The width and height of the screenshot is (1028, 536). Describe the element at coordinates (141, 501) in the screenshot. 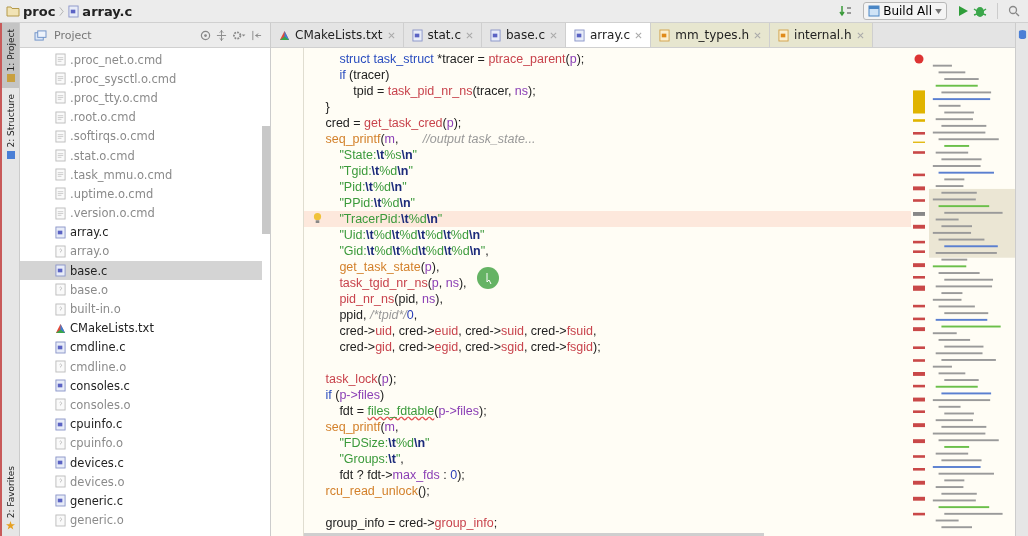

I see `tree-item: generic.c` at that location.